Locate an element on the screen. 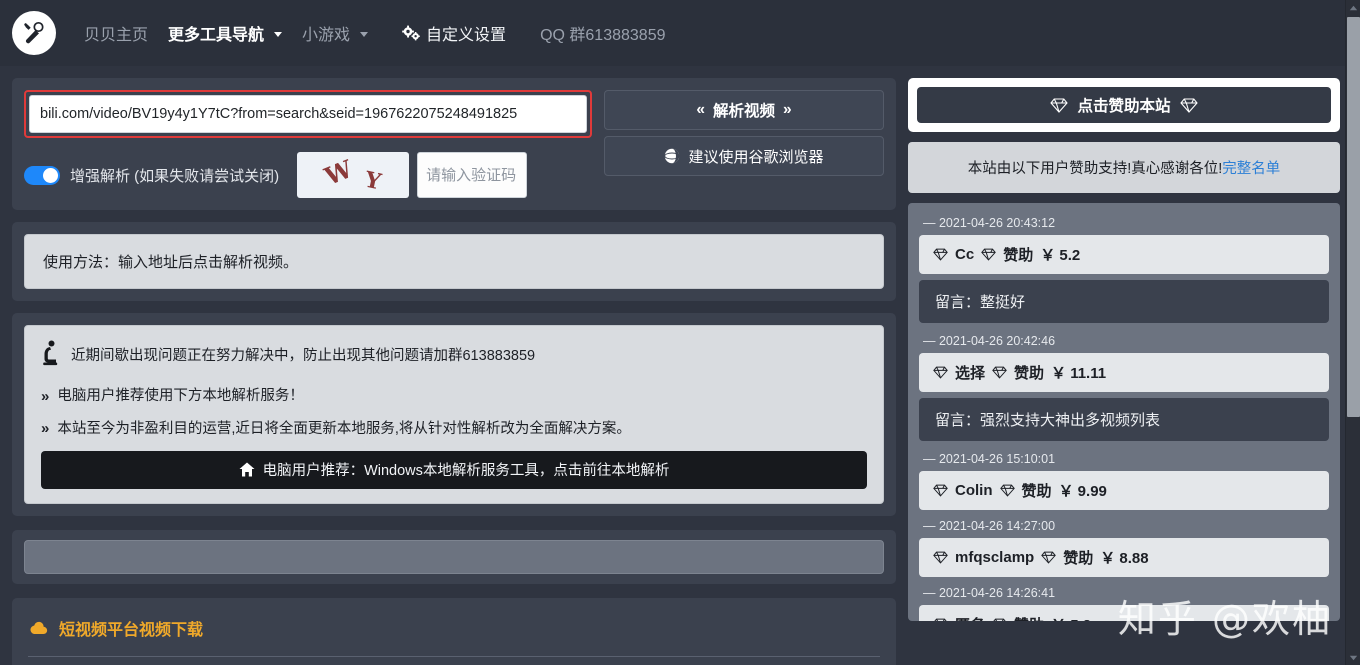  thanks-box: 本站由以下用户赞助支持!真心感谢各位!完整名单 is located at coordinates (1124, 167).